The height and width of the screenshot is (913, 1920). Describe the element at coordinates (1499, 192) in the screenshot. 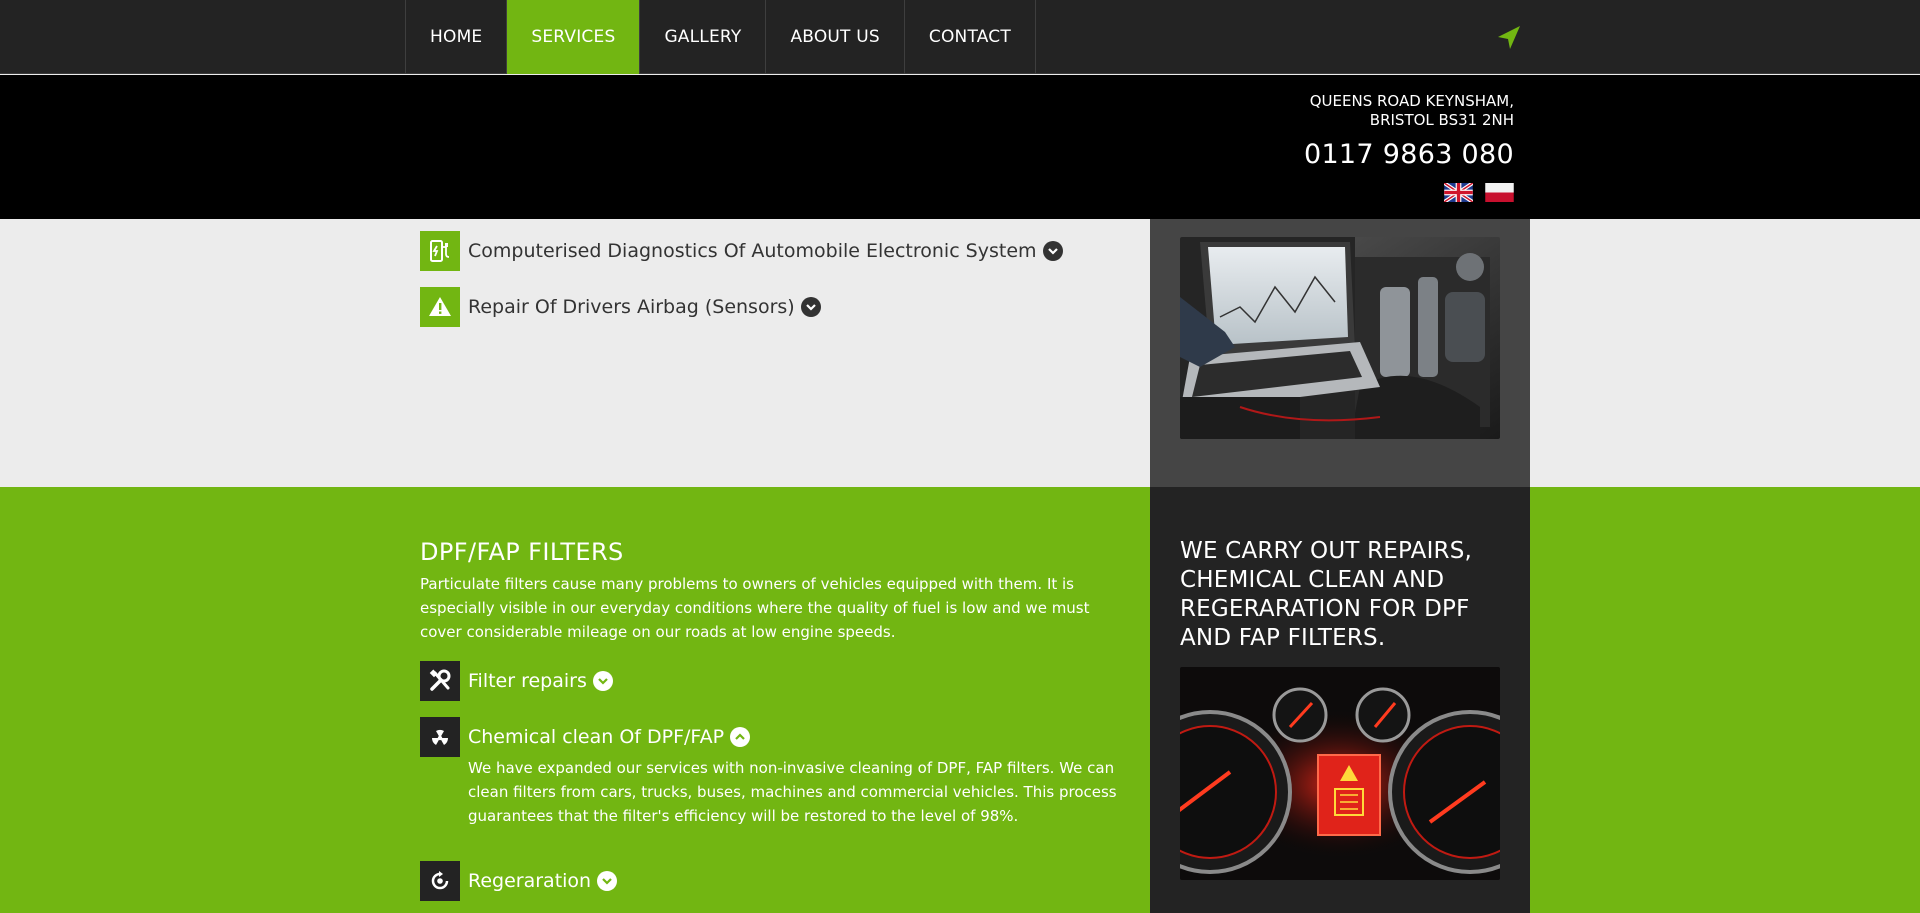

I see `pl-flag-icon` at that location.